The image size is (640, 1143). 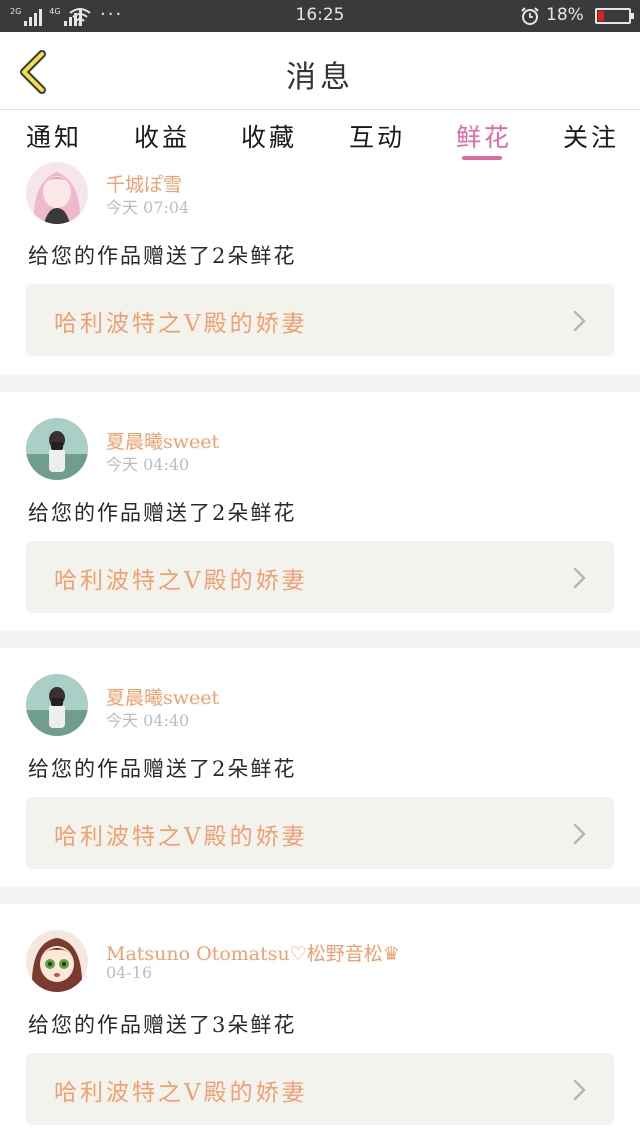 I want to click on tab-flowers: 鲜花, so click(x=484, y=139).